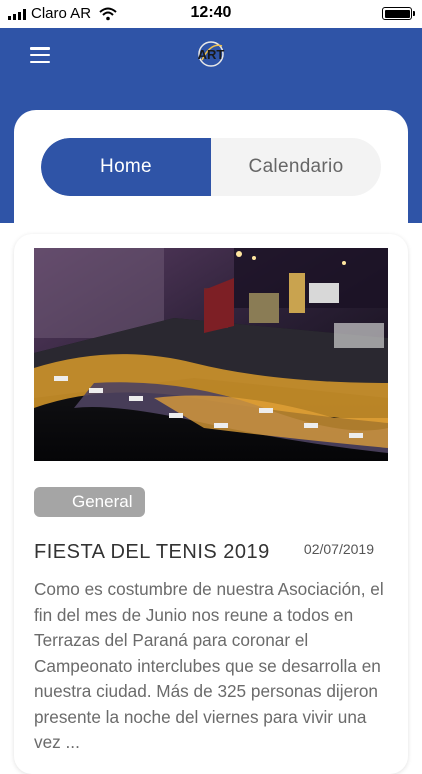  I want to click on logo-text: ART, so click(211, 54).